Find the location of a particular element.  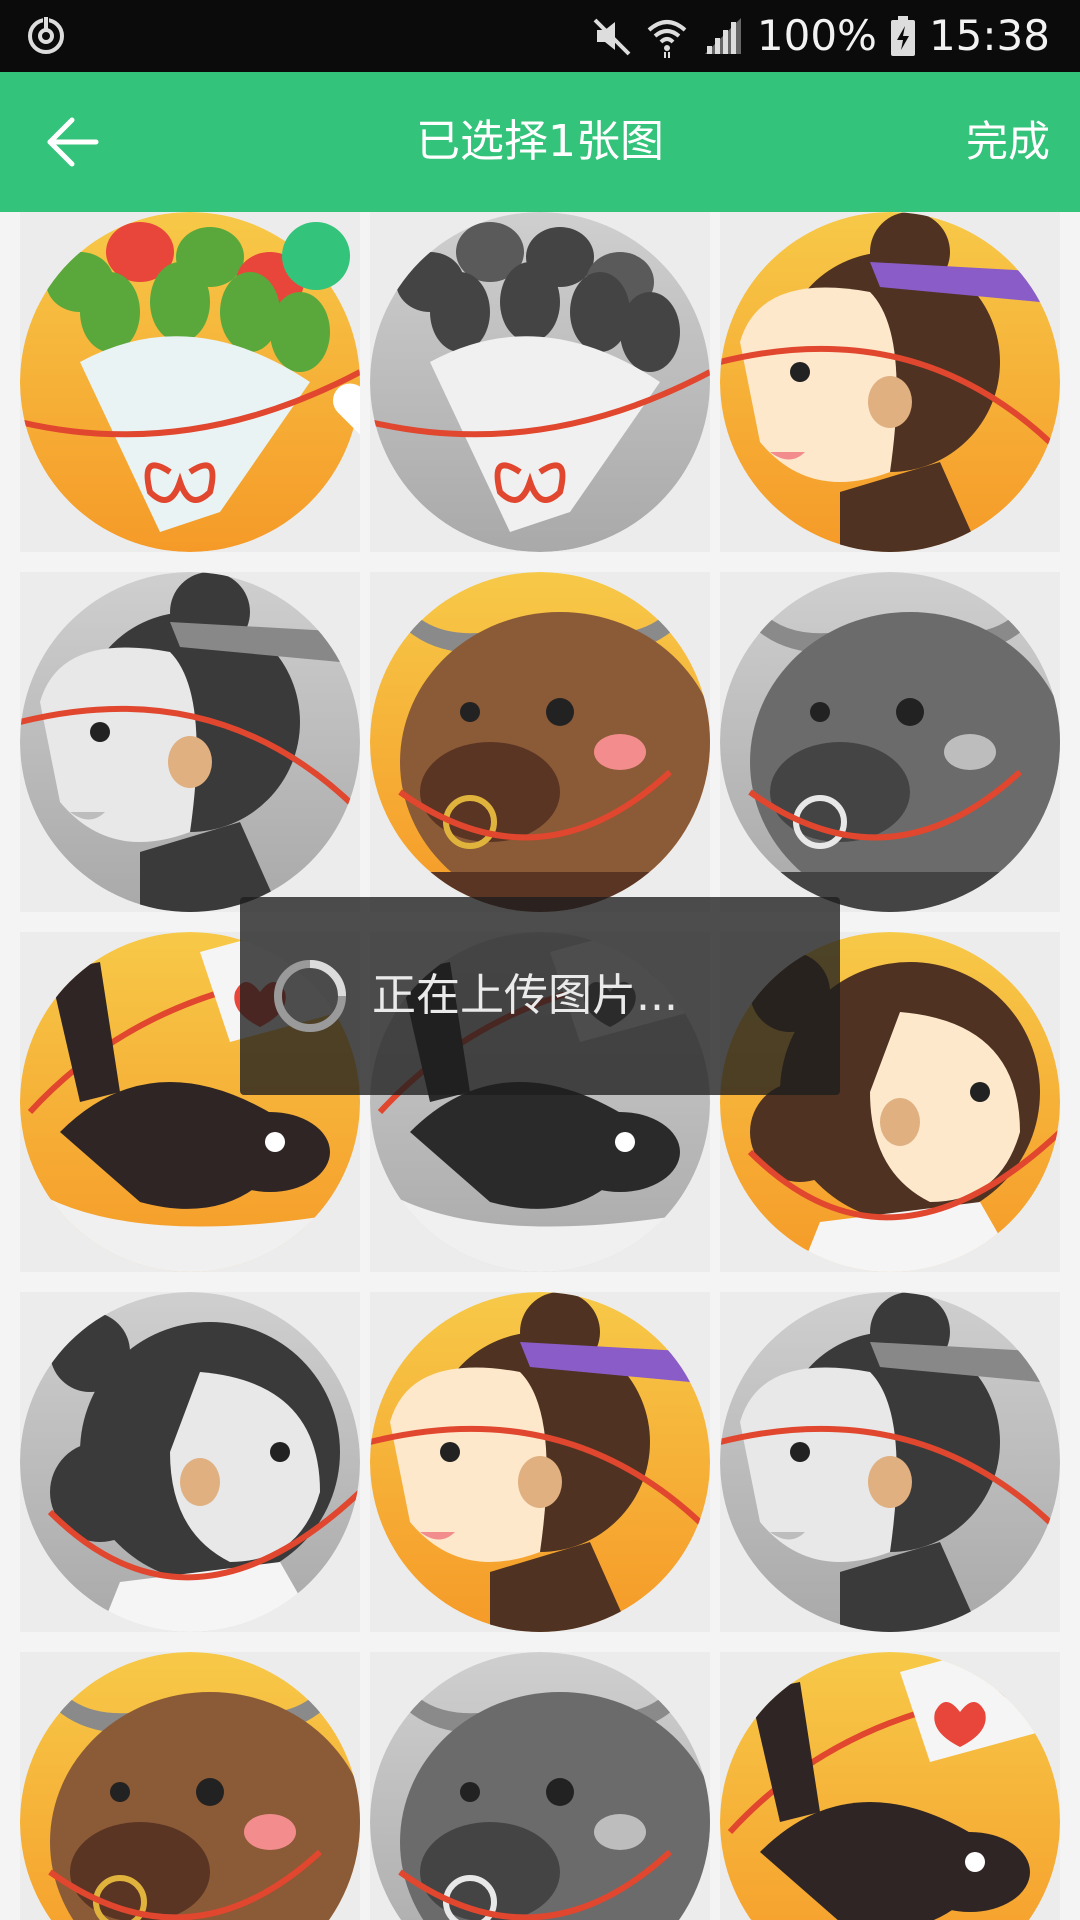

selected-check-icon is located at coordinates (321, 328).